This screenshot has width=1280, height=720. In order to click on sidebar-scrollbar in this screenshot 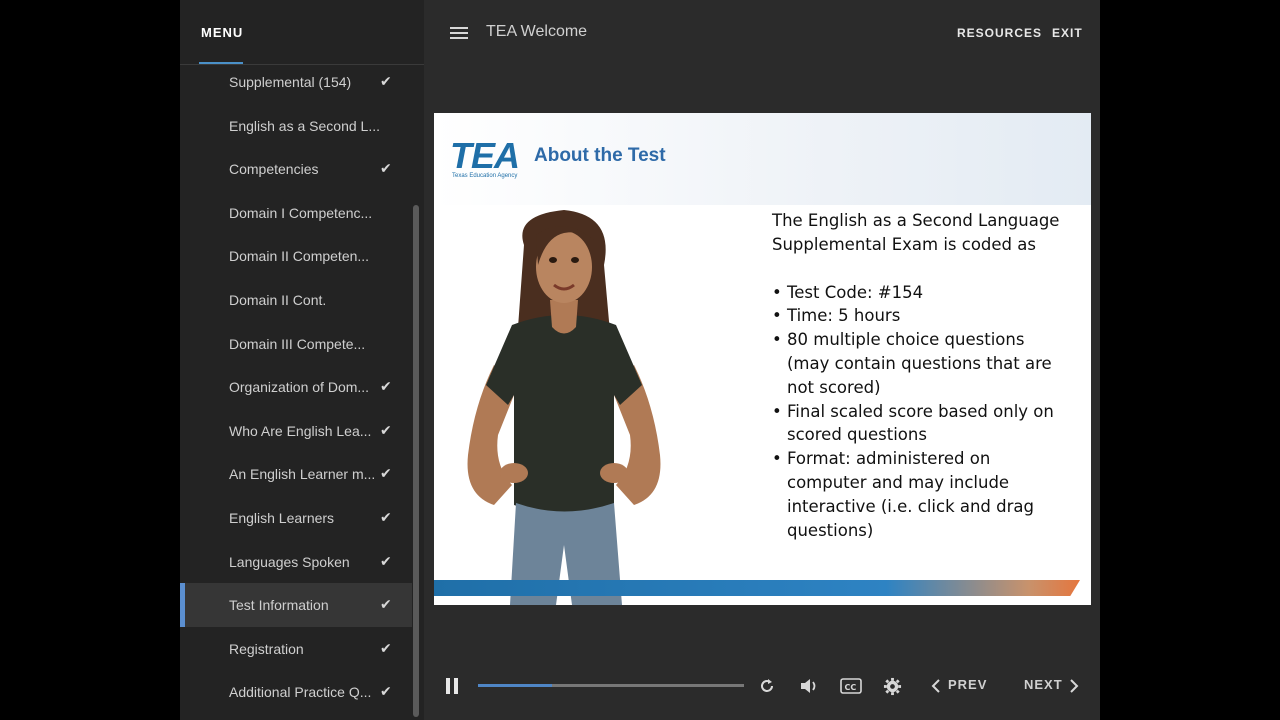, I will do `click(416, 461)`.